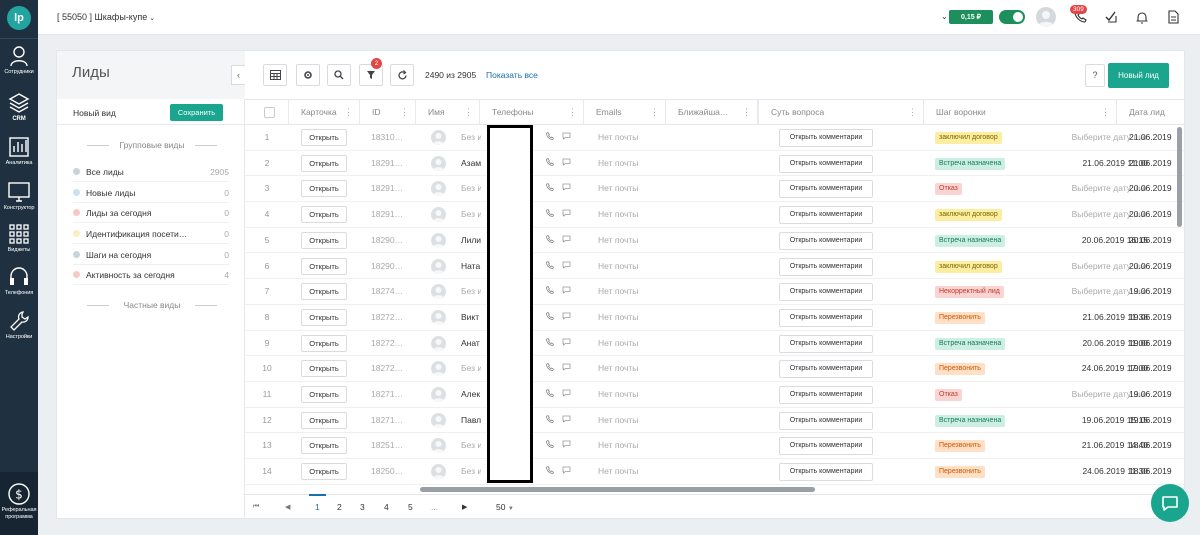  What do you see at coordinates (94, 113) in the screenshot?
I see `new-view-name: Новый вид` at bounding box center [94, 113].